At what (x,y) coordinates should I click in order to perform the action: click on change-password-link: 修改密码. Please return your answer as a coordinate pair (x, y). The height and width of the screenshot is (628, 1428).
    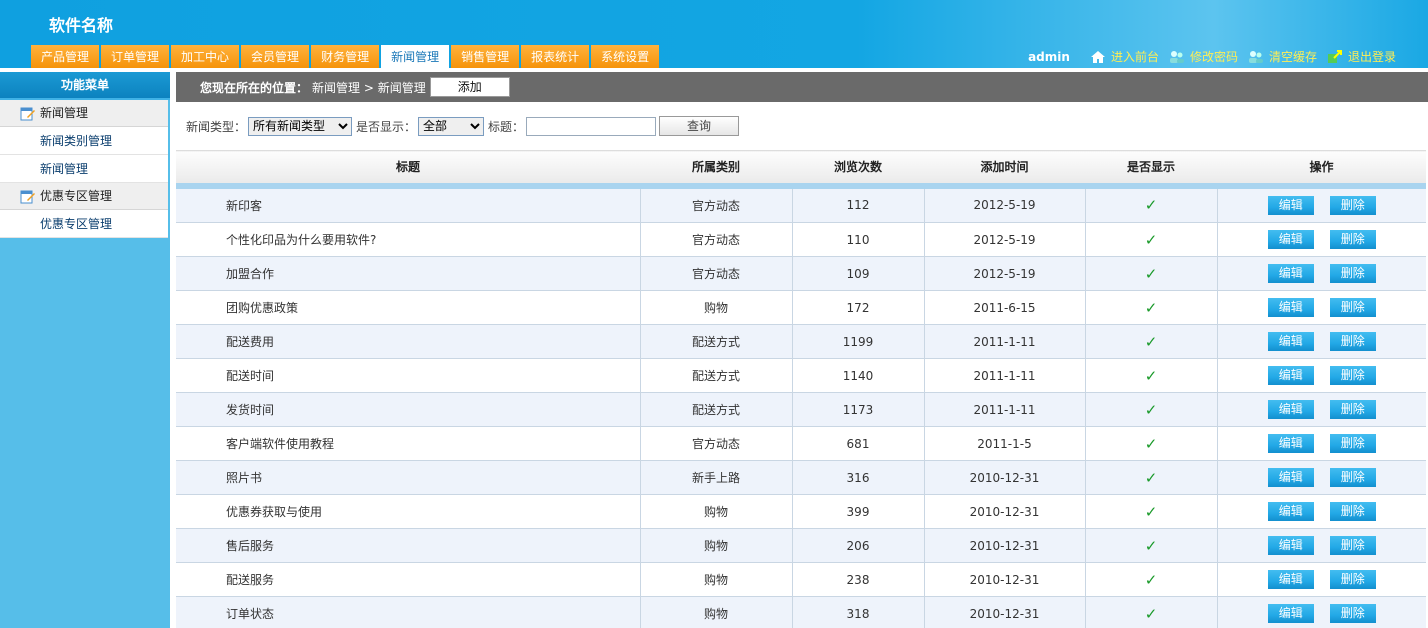
    Looking at the image, I should click on (1203, 56).